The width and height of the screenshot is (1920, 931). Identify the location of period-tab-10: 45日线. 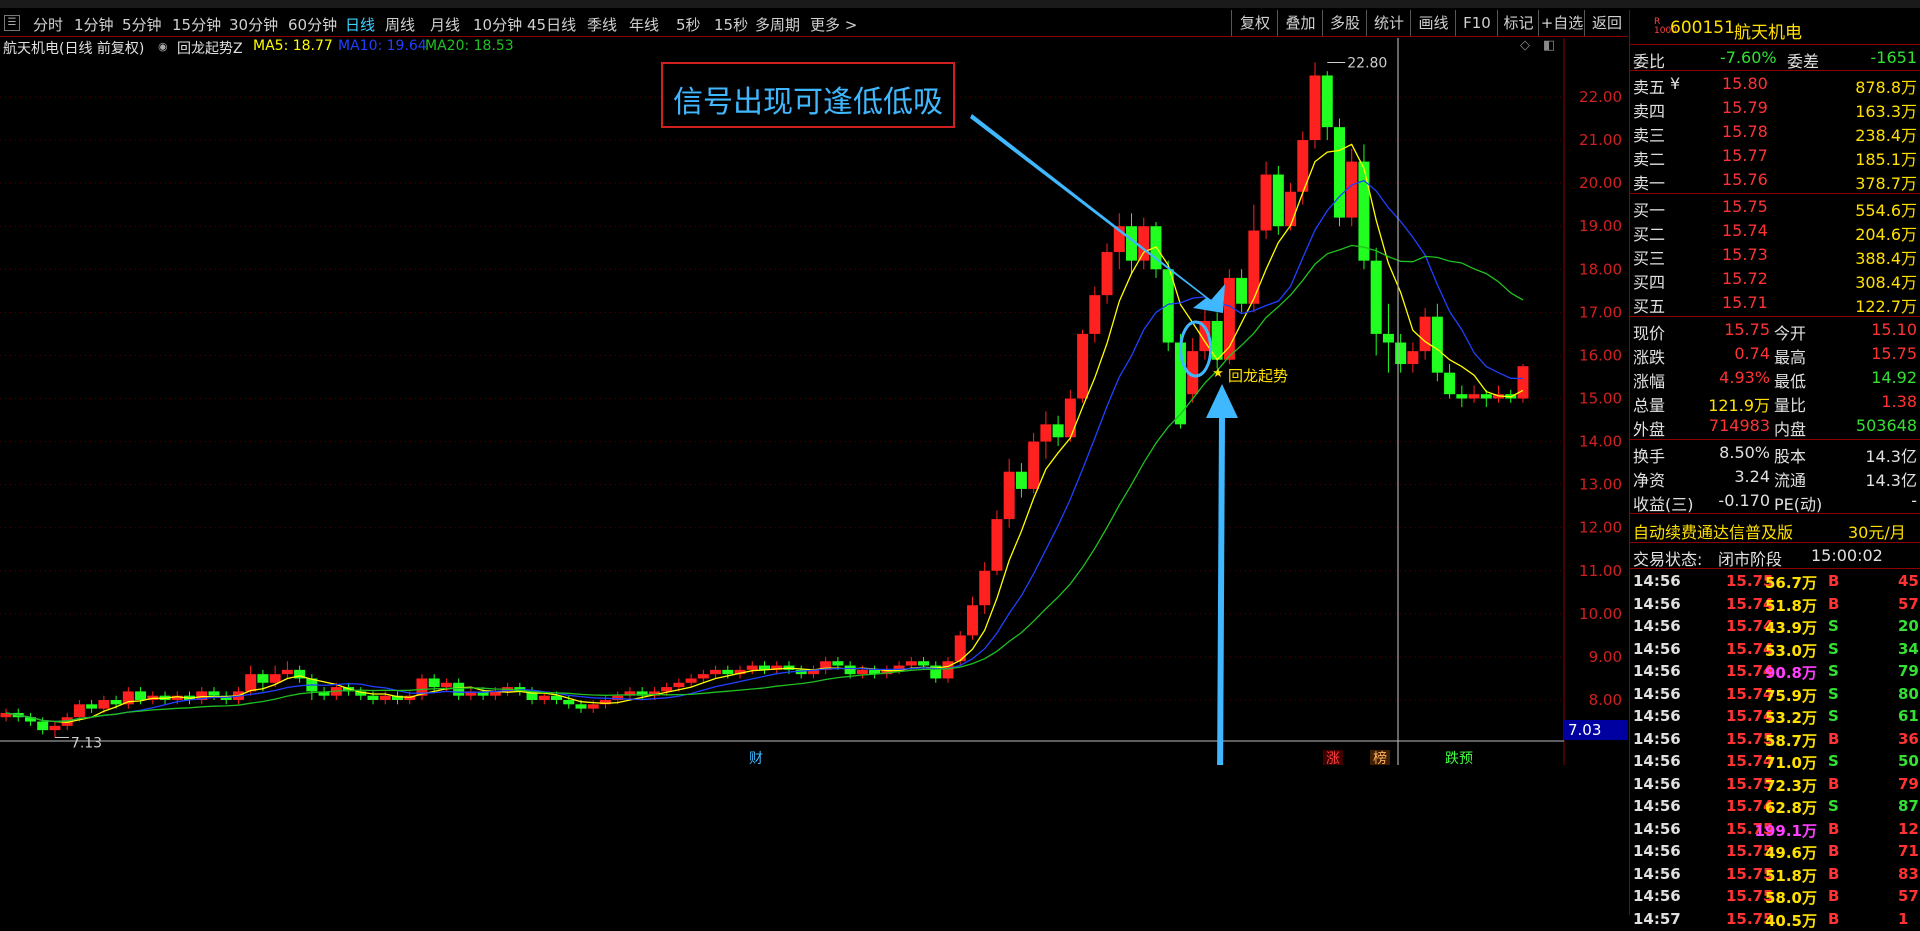
(551, 24).